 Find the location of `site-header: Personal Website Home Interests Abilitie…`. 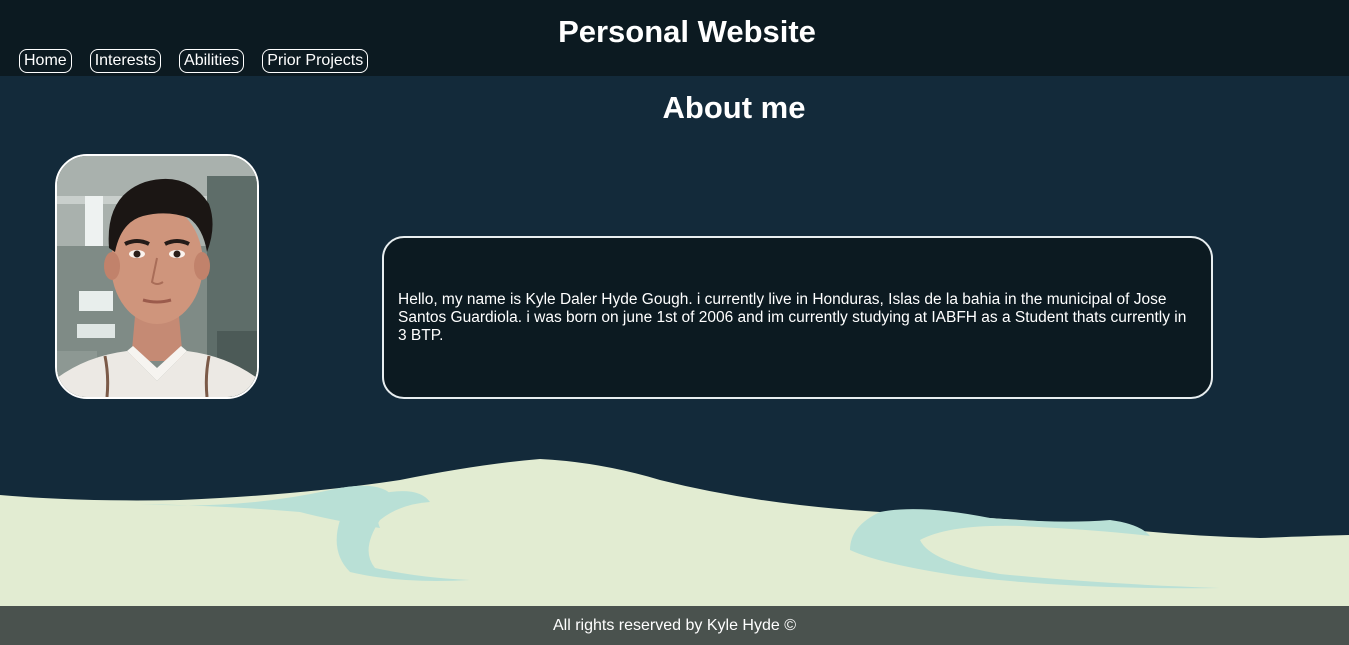

site-header: Personal Website Home Interests Abilitie… is located at coordinates (674, 38).